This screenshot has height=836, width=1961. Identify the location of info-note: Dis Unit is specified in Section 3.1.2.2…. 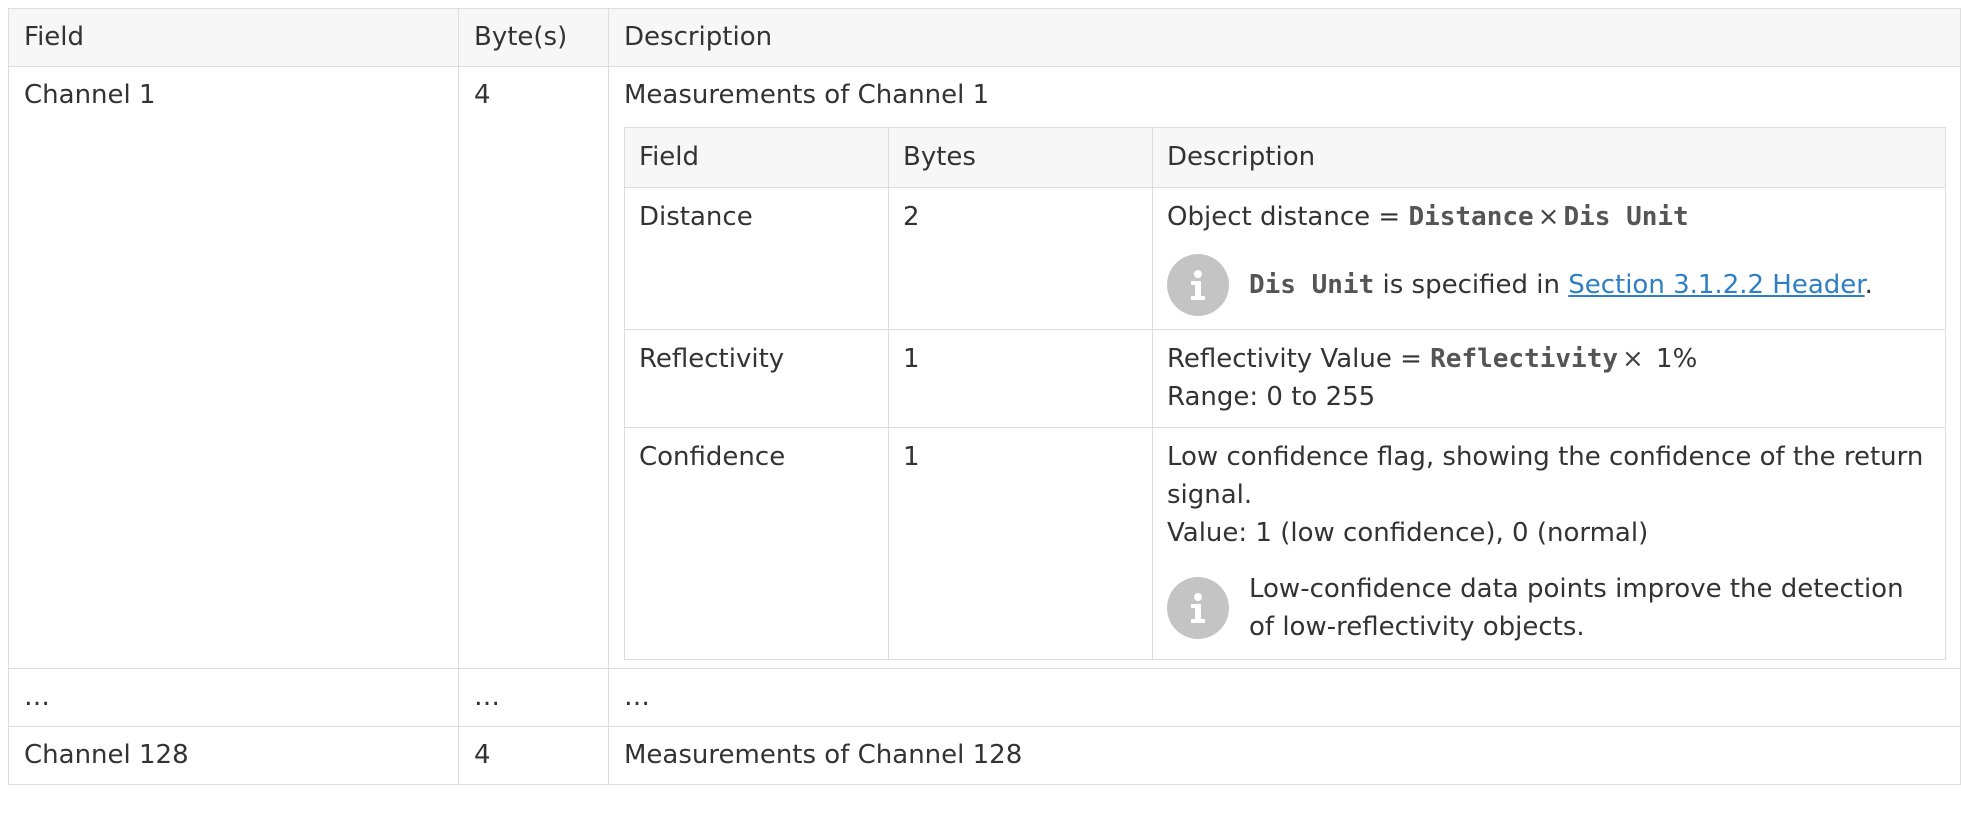
(1549, 285).